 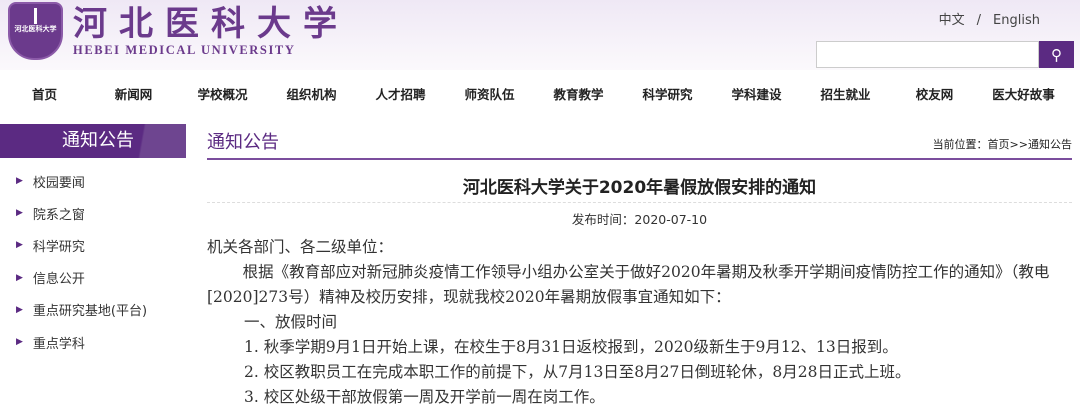 What do you see at coordinates (667, 96) in the screenshot?
I see `nav-research: 科学研究` at bounding box center [667, 96].